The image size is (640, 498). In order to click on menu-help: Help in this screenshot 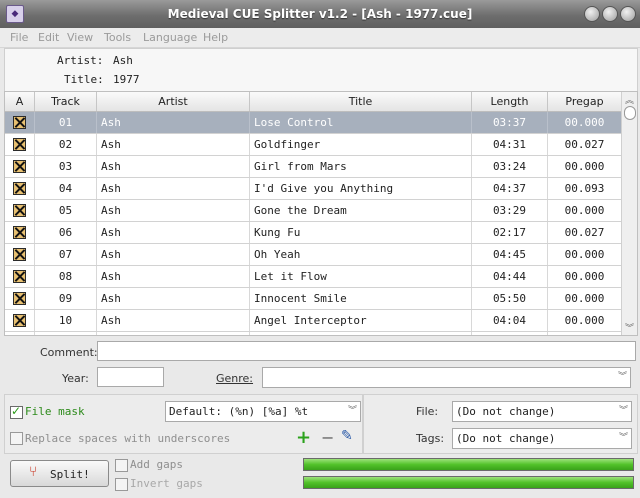, I will do `click(215, 37)`.